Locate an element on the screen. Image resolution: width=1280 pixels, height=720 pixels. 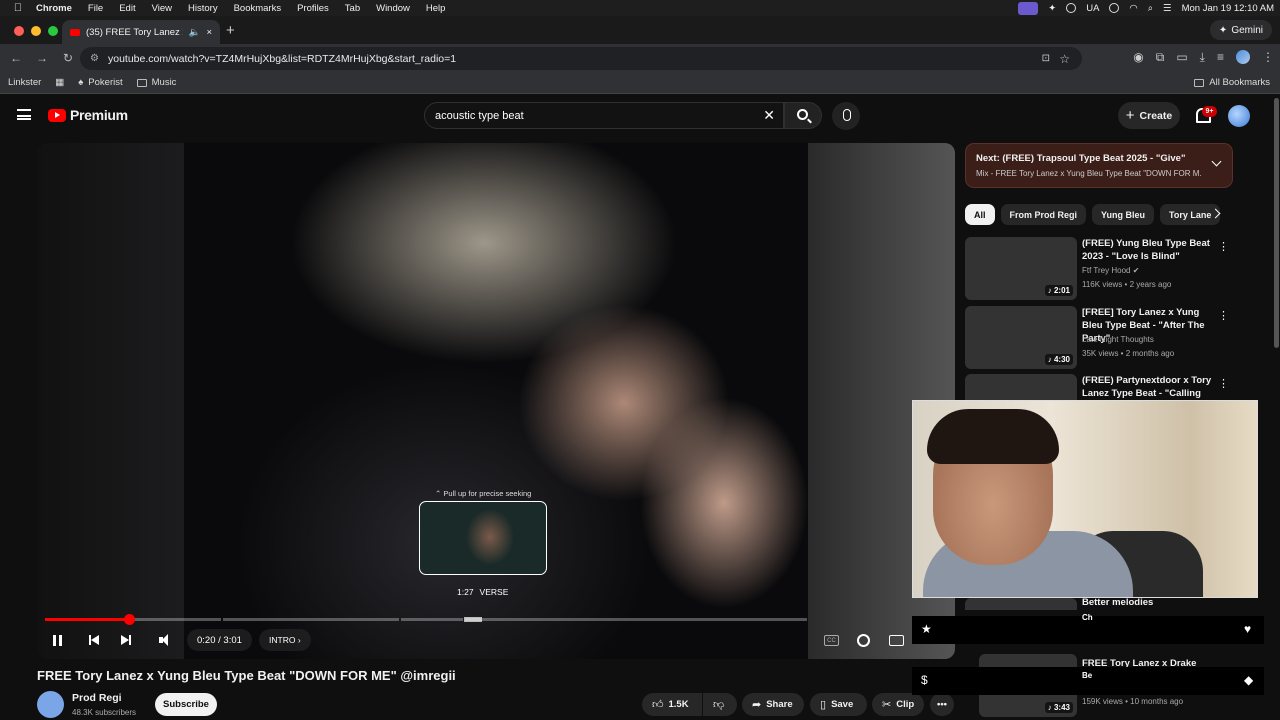
chapter-button: INTRO › is located at coordinates (285, 640).